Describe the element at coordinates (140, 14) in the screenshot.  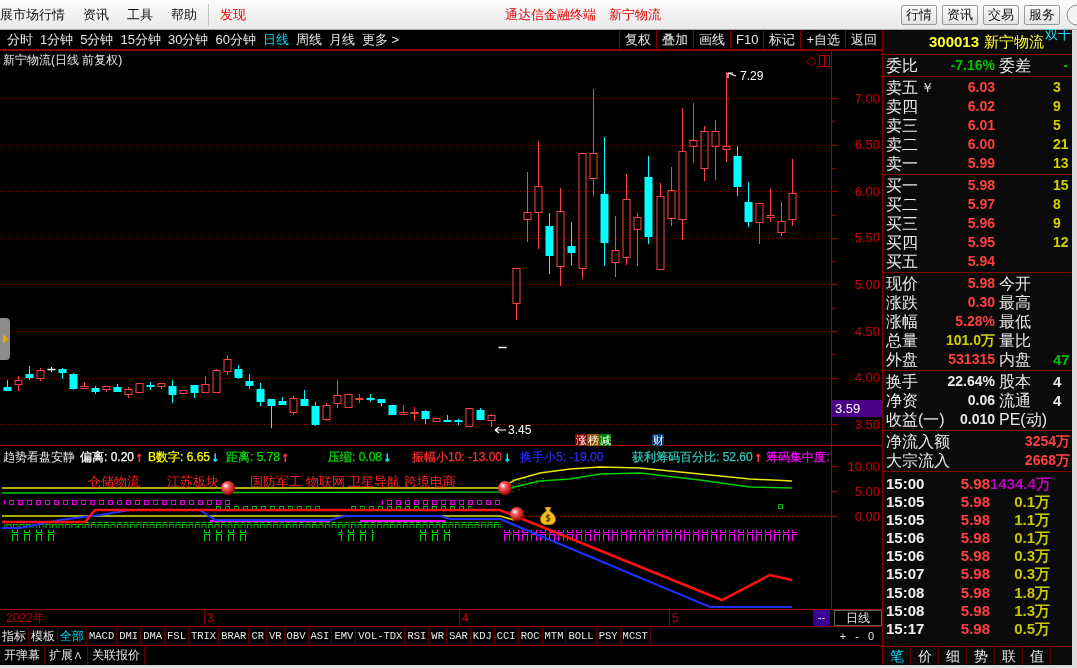
I see `menu-item: 工具` at that location.